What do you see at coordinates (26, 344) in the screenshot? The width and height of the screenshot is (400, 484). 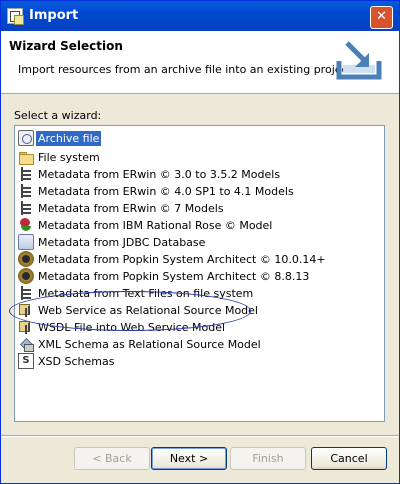 I see `xml-schema-icon` at bounding box center [26, 344].